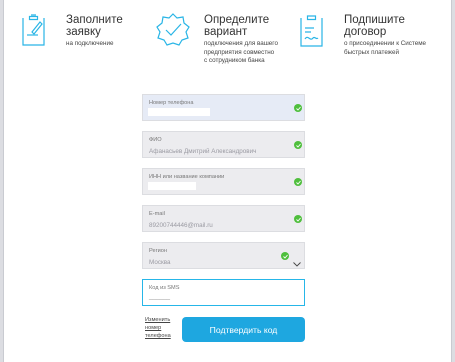 The width and height of the screenshot is (455, 362). I want to click on step-title: Подпишите договор, so click(374, 26).